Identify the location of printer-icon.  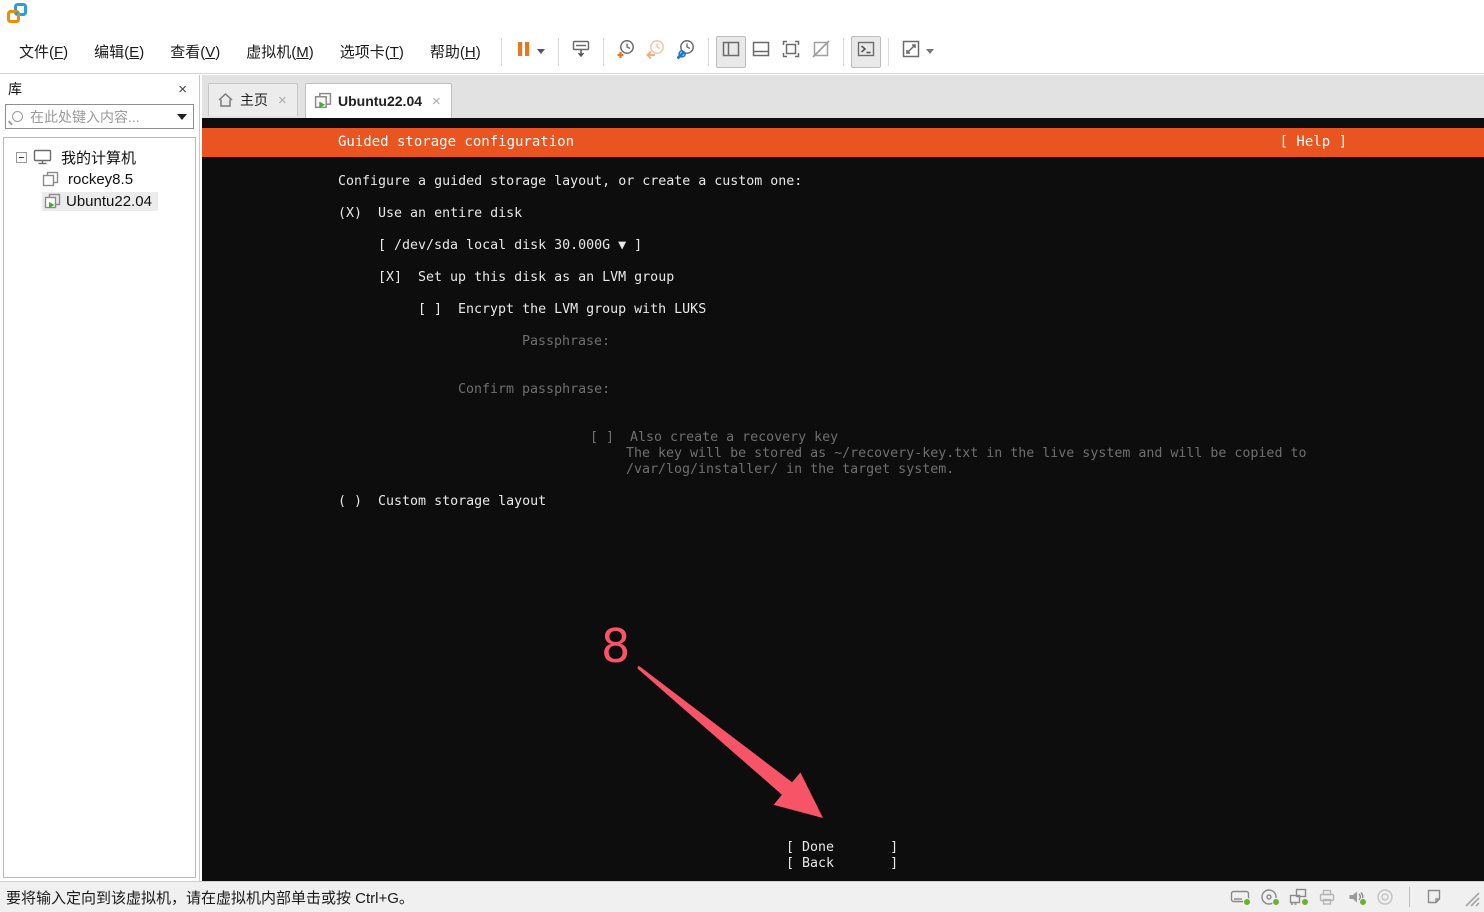
(1327, 897).